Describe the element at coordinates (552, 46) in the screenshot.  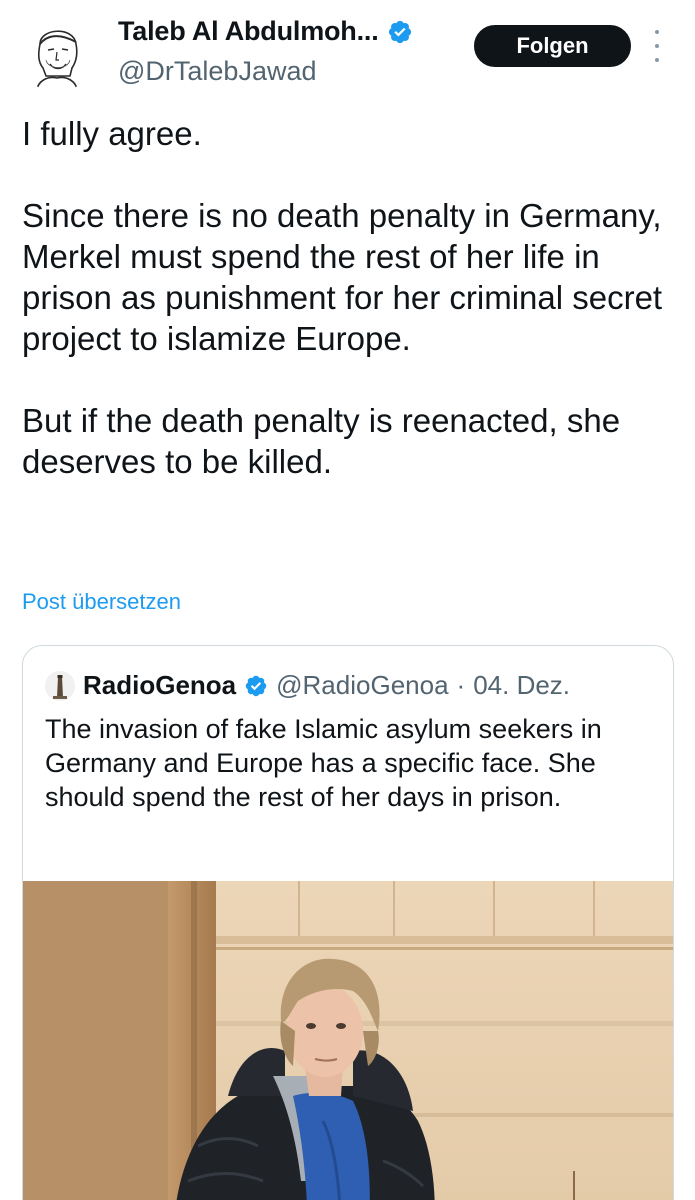
I see `follow-button: Folgen` at that location.